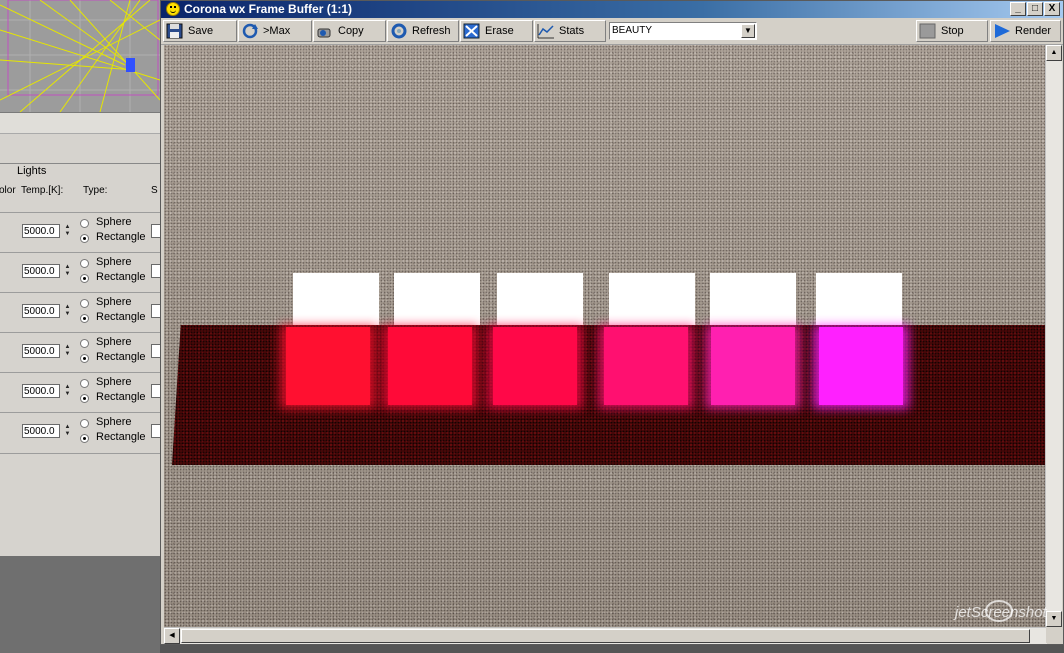  I want to click on erase-label: Erase, so click(499, 31).